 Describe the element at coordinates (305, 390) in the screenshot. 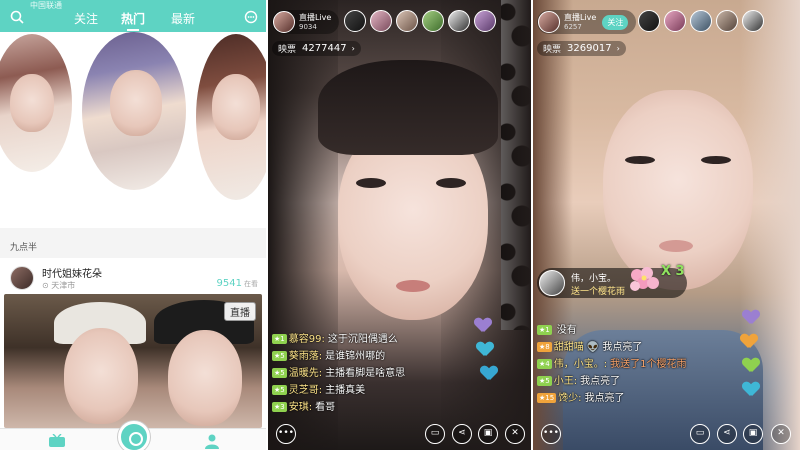

I see `chat-username: 灵芝哥:` at that location.